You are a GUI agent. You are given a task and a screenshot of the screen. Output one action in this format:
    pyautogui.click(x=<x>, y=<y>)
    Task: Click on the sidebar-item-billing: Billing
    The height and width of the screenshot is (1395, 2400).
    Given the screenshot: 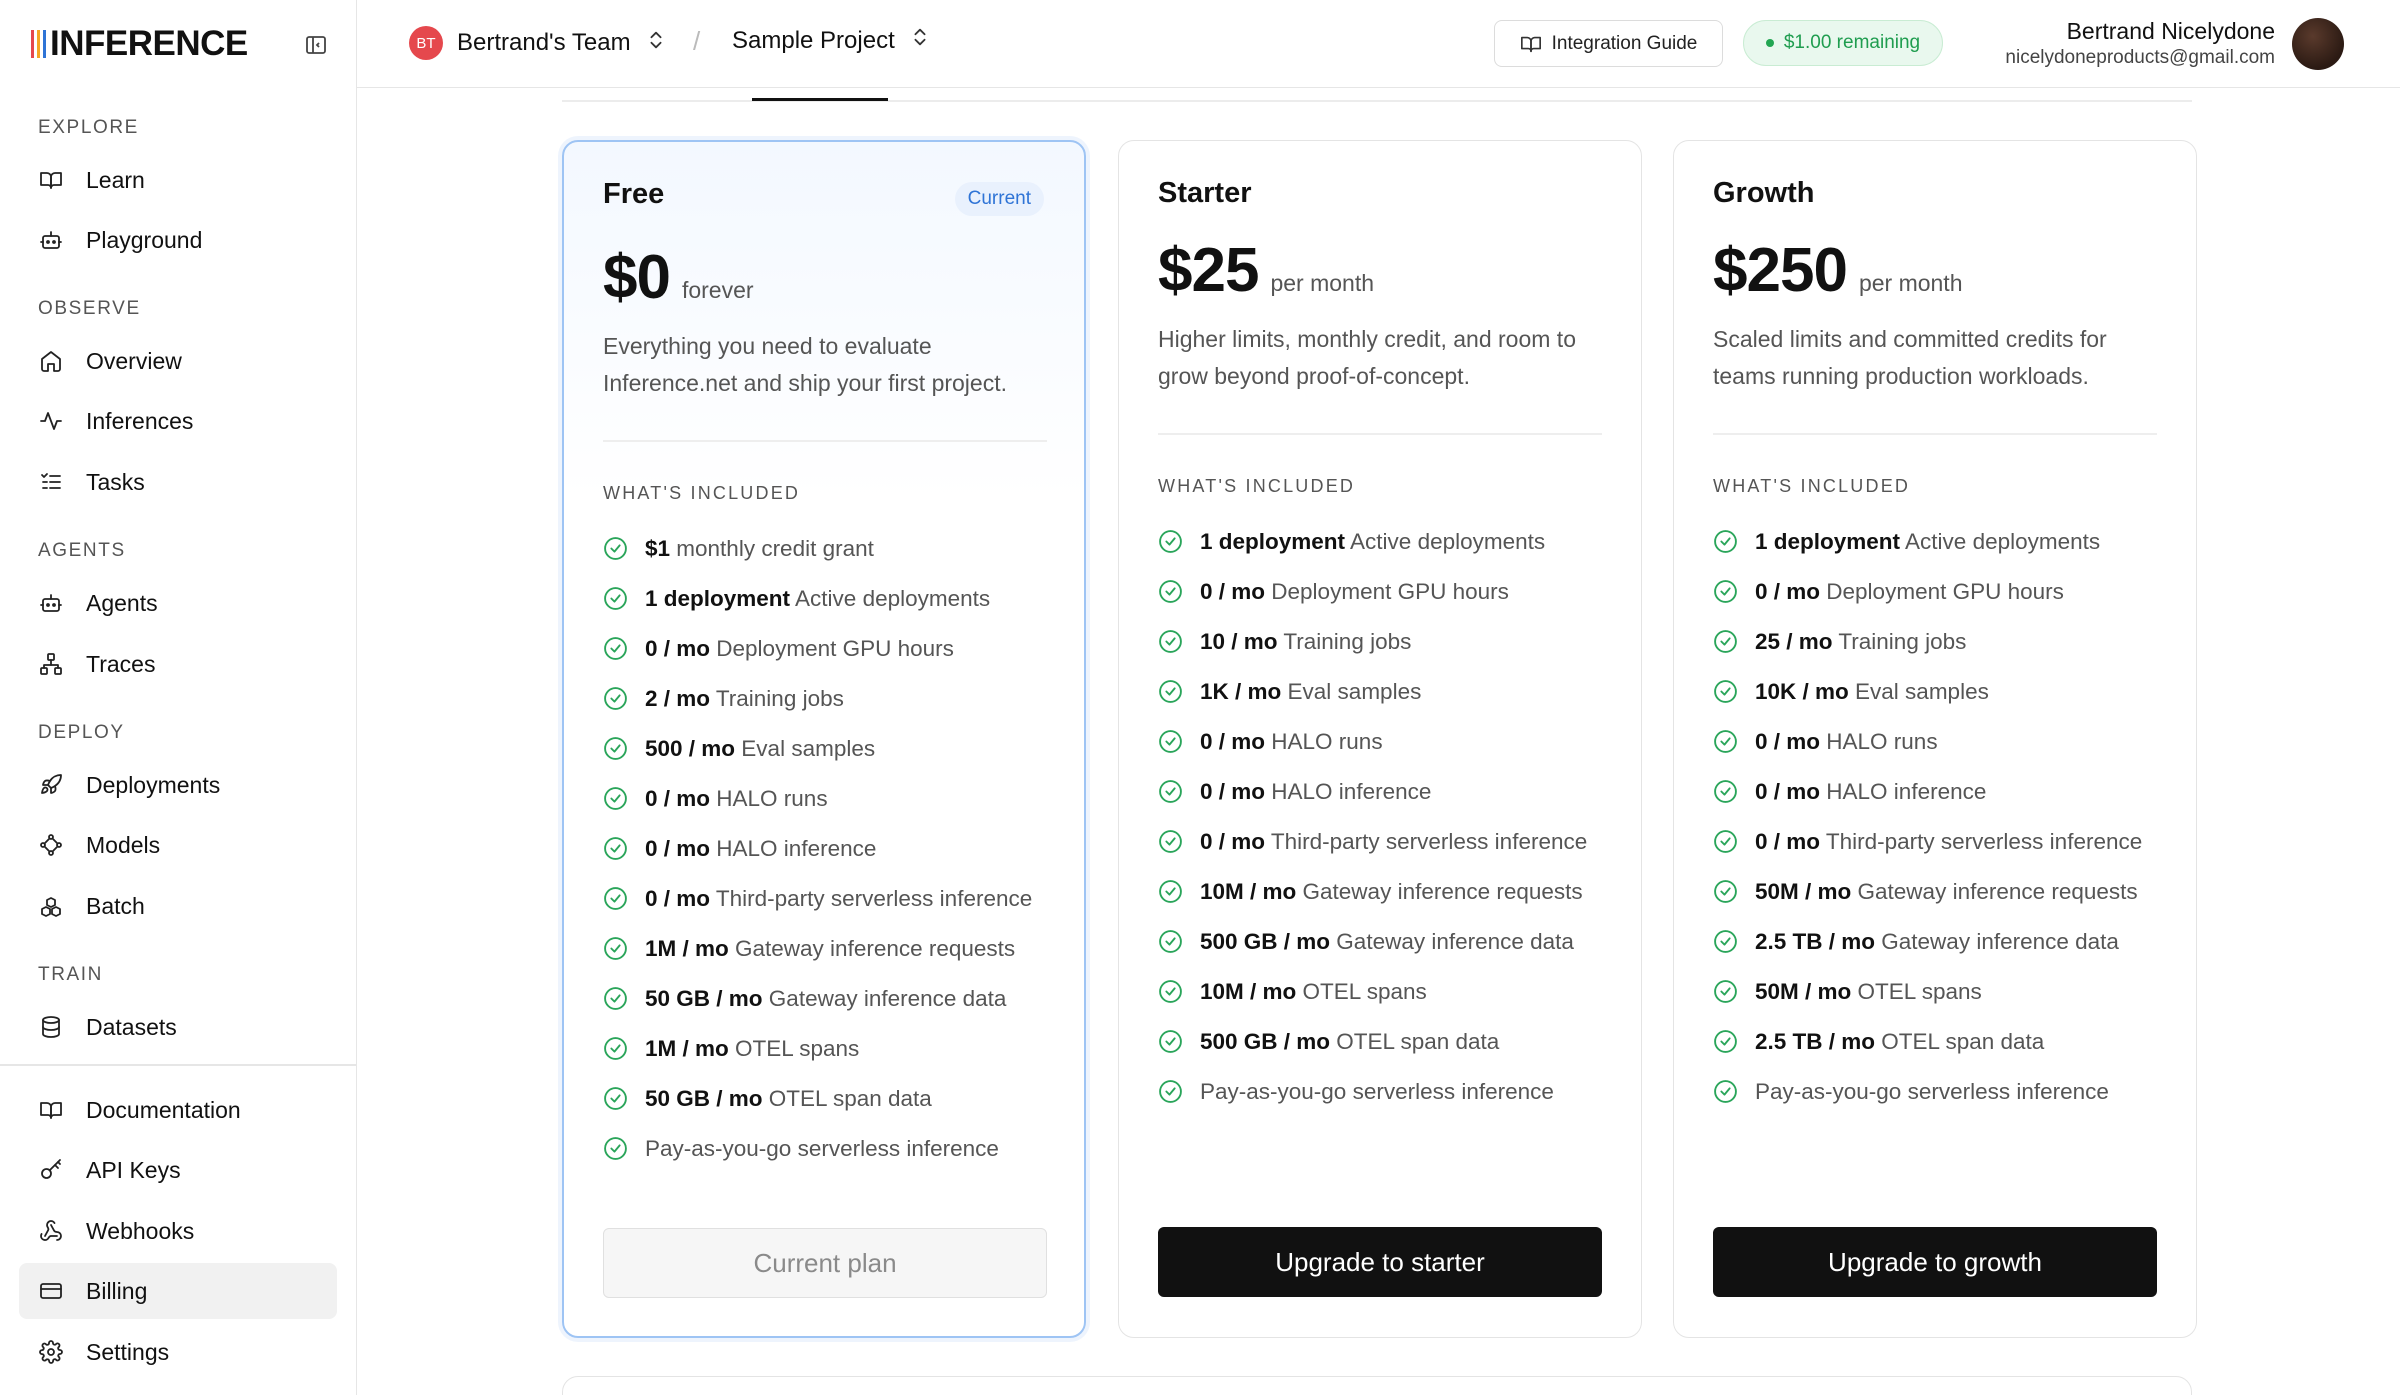 What is the action you would take?
    pyautogui.click(x=178, y=1291)
    